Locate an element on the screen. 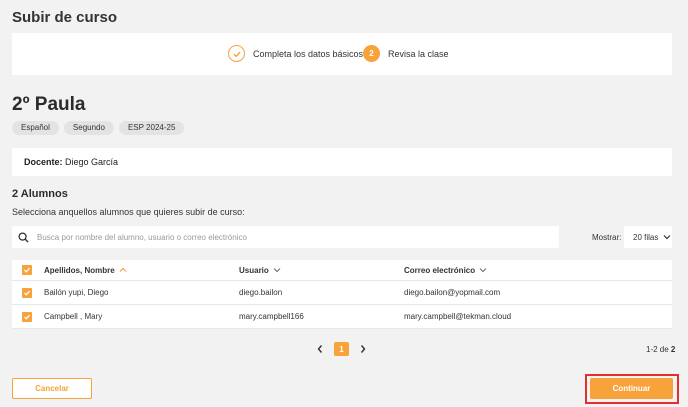 This screenshot has height=407, width=688. student-name: Bailón yupi, Diego is located at coordinates (76, 292).